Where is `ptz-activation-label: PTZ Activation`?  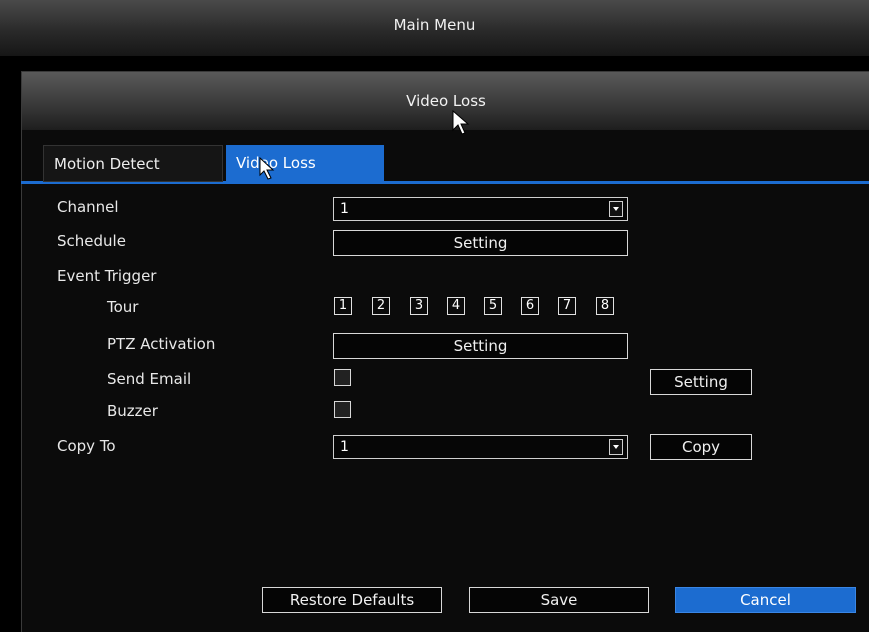 ptz-activation-label: PTZ Activation is located at coordinates (161, 344).